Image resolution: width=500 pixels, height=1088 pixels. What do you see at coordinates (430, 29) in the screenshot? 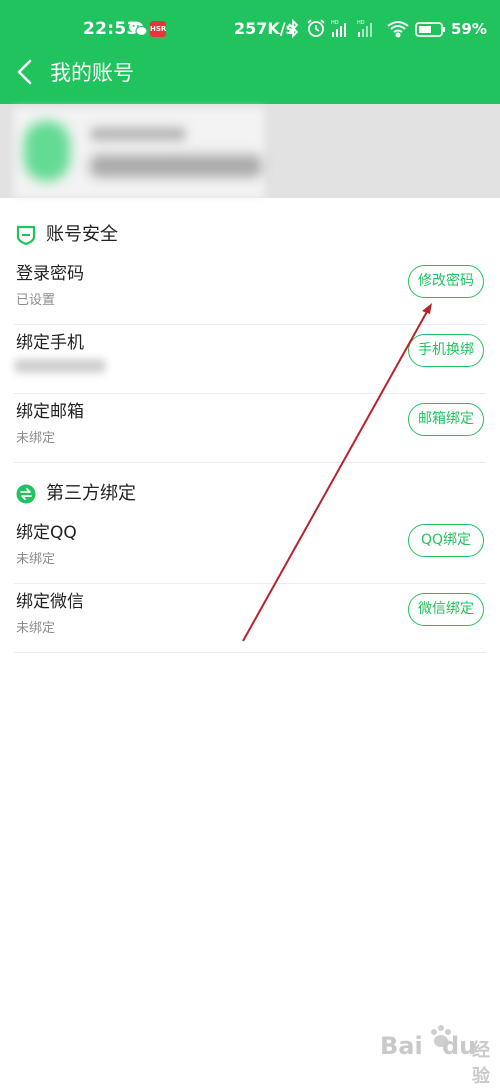
I see `battery-icon` at bounding box center [430, 29].